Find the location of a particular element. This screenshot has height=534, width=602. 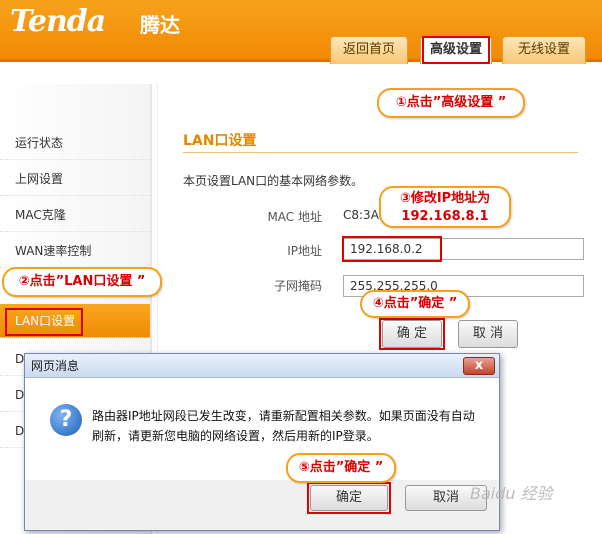

dialog-close-icon: x is located at coordinates (479, 366).